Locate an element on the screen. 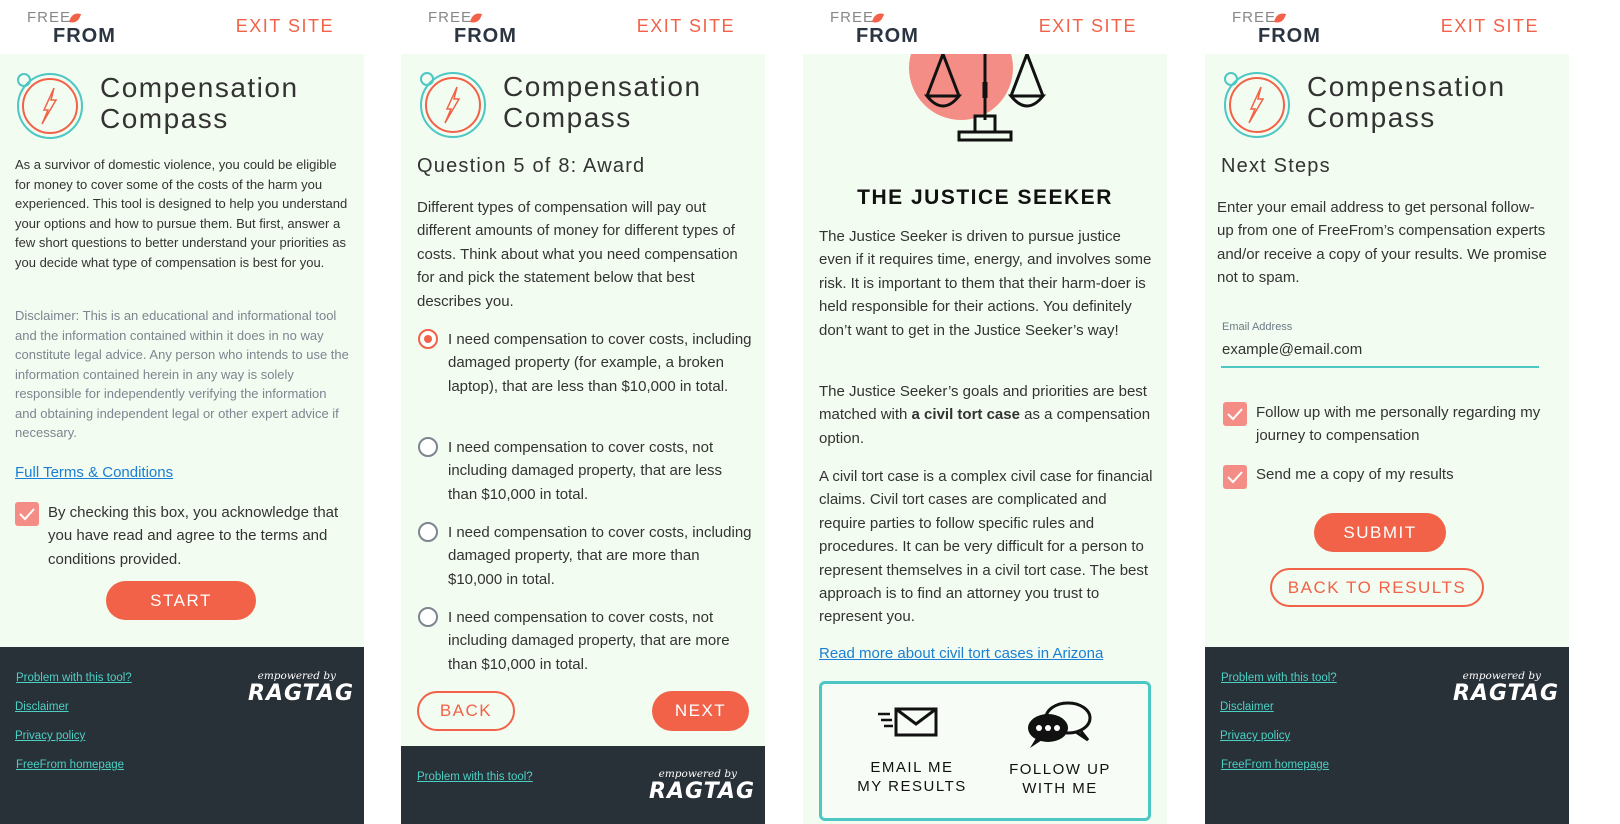 Image resolution: width=1620 pixels, height=824 pixels. back-to-results-button: BACK TO RESULTS is located at coordinates (1377, 587).